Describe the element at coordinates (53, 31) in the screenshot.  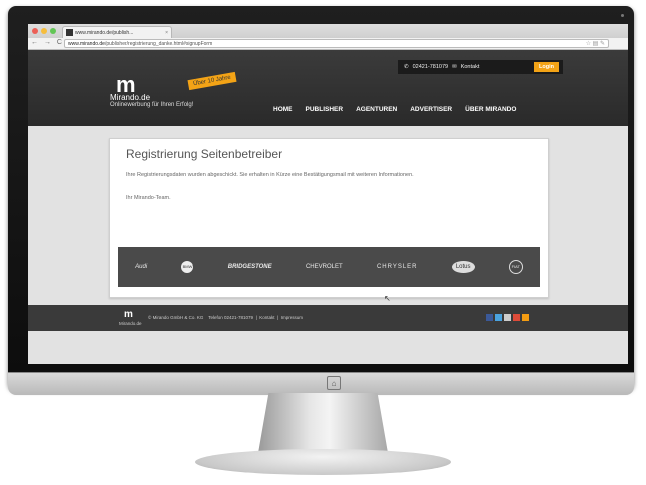
I see `zoom-window-button` at that location.